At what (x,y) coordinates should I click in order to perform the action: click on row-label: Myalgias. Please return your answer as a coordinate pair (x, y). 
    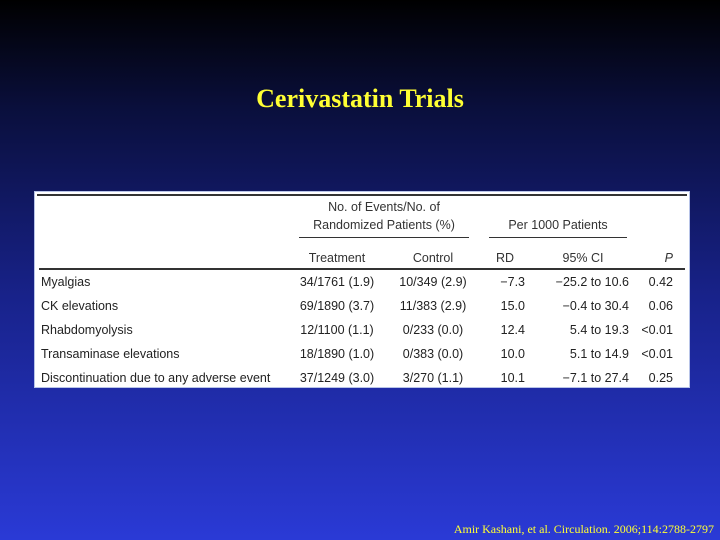
    Looking at the image, I should click on (66, 282).